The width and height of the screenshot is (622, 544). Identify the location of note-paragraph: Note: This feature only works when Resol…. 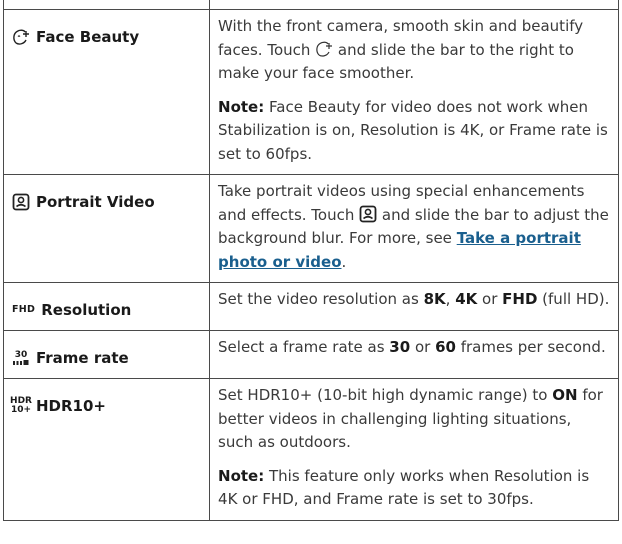
(414, 488).